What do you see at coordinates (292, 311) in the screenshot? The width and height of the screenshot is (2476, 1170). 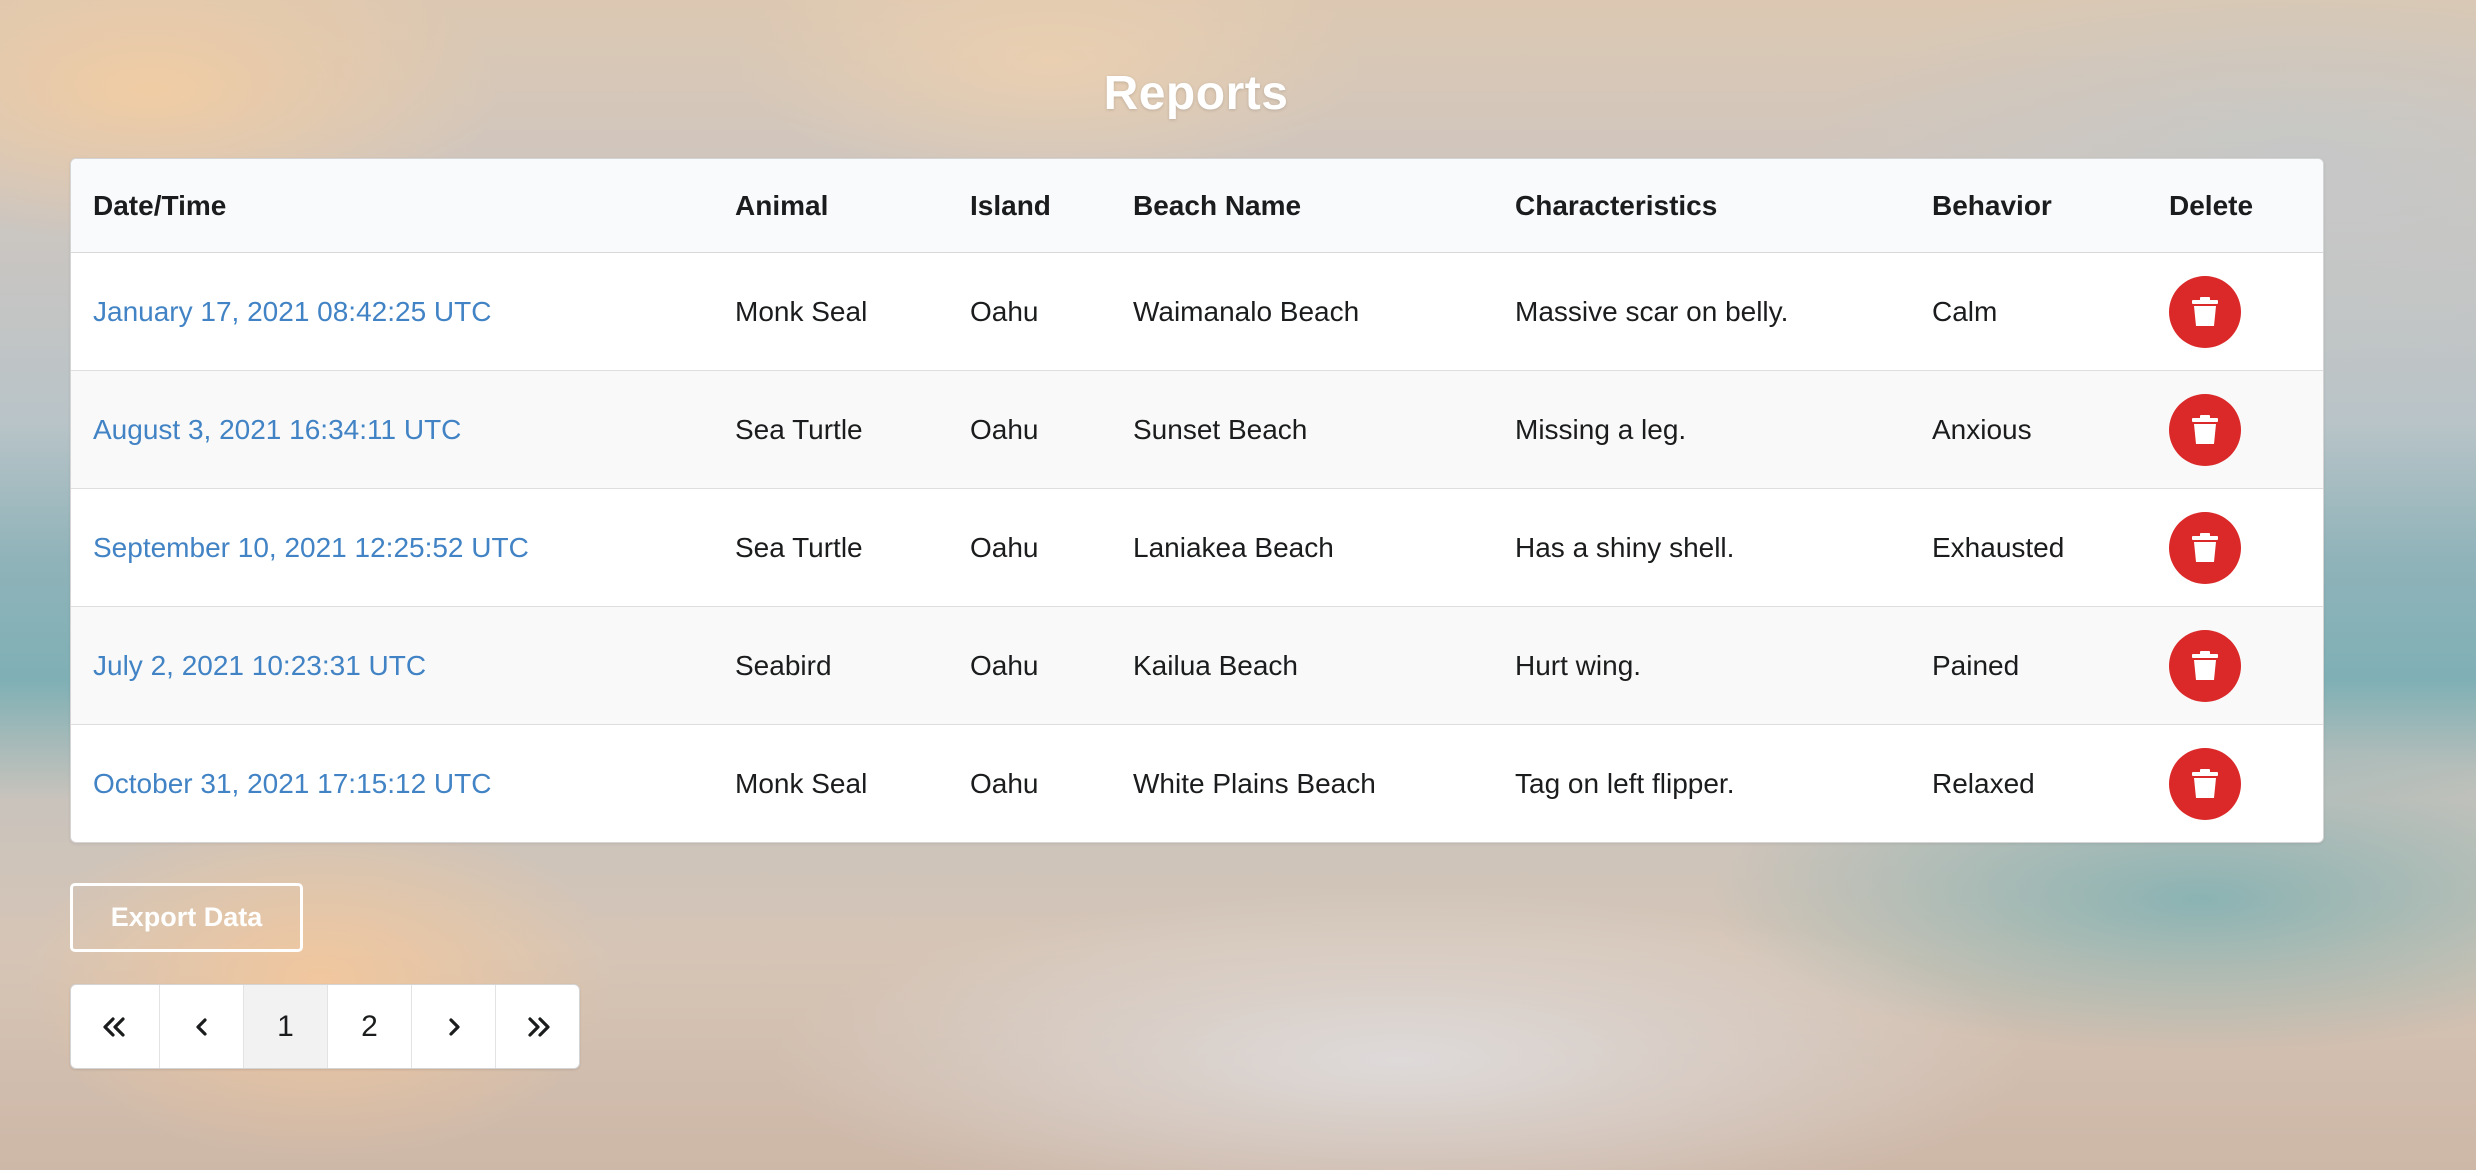 I see `report-datetime-link: January 17, 2021 08:42:25 UTC` at bounding box center [292, 311].